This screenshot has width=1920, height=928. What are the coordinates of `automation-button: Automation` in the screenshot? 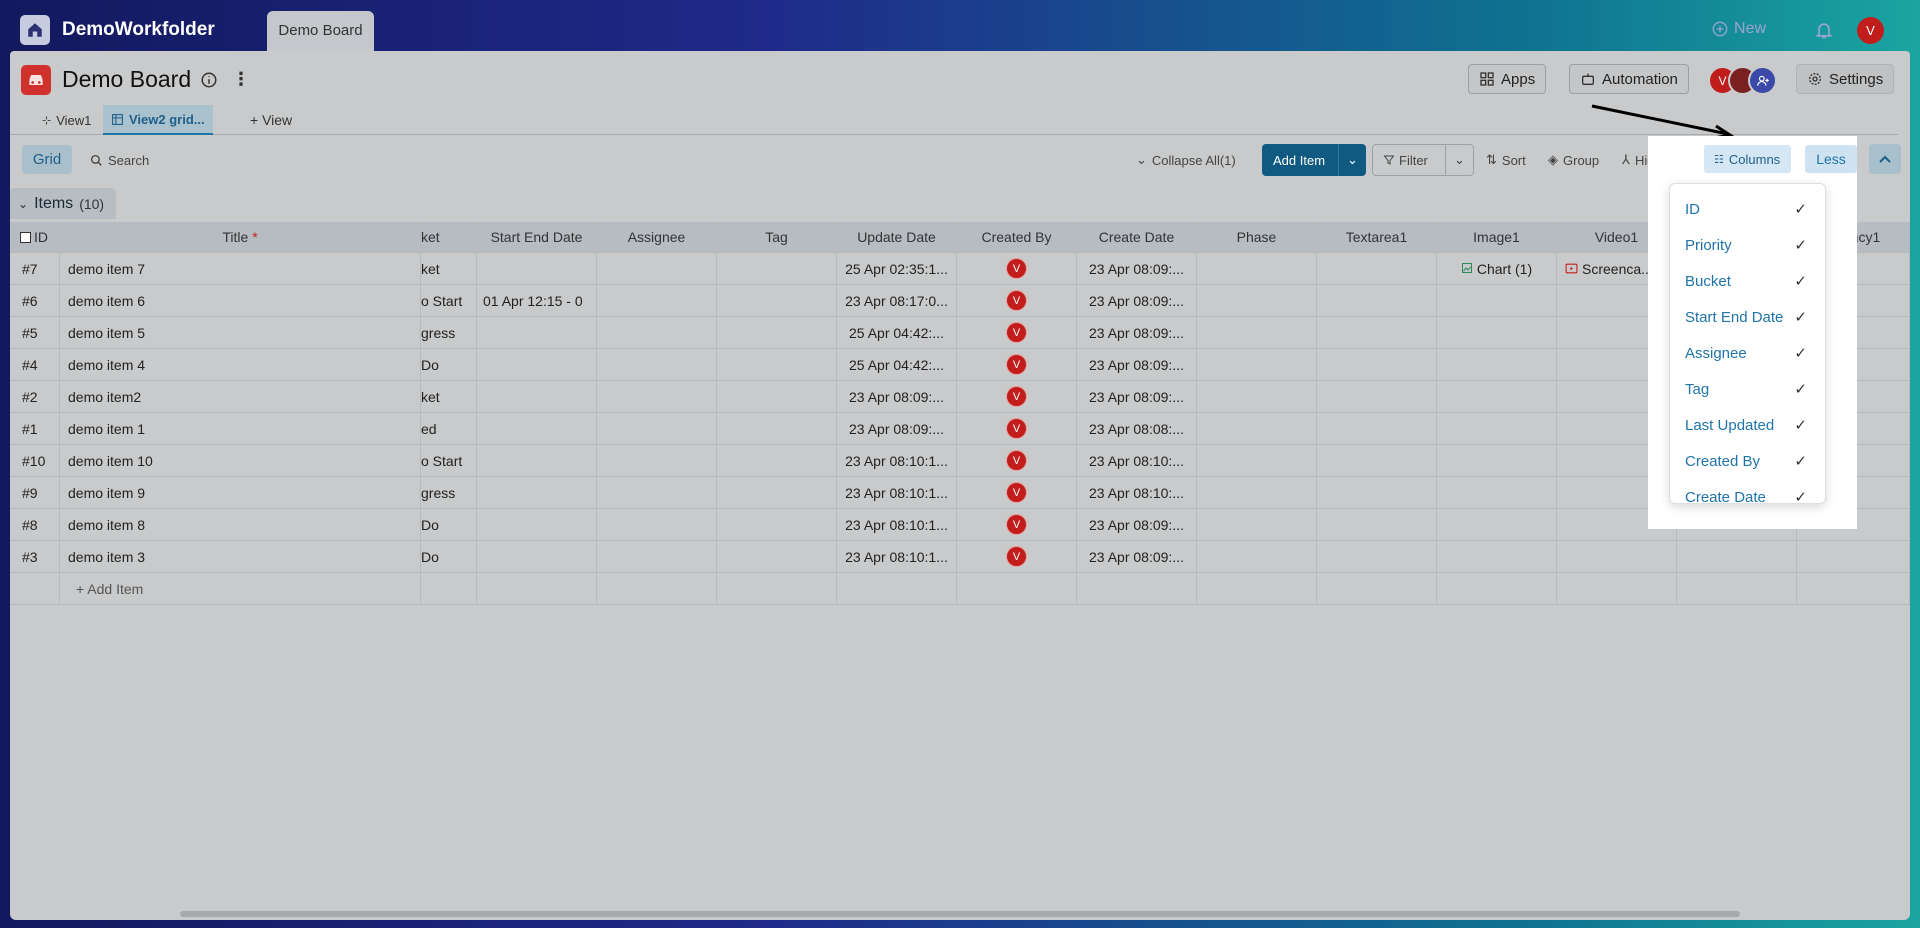 It's located at (1629, 79).